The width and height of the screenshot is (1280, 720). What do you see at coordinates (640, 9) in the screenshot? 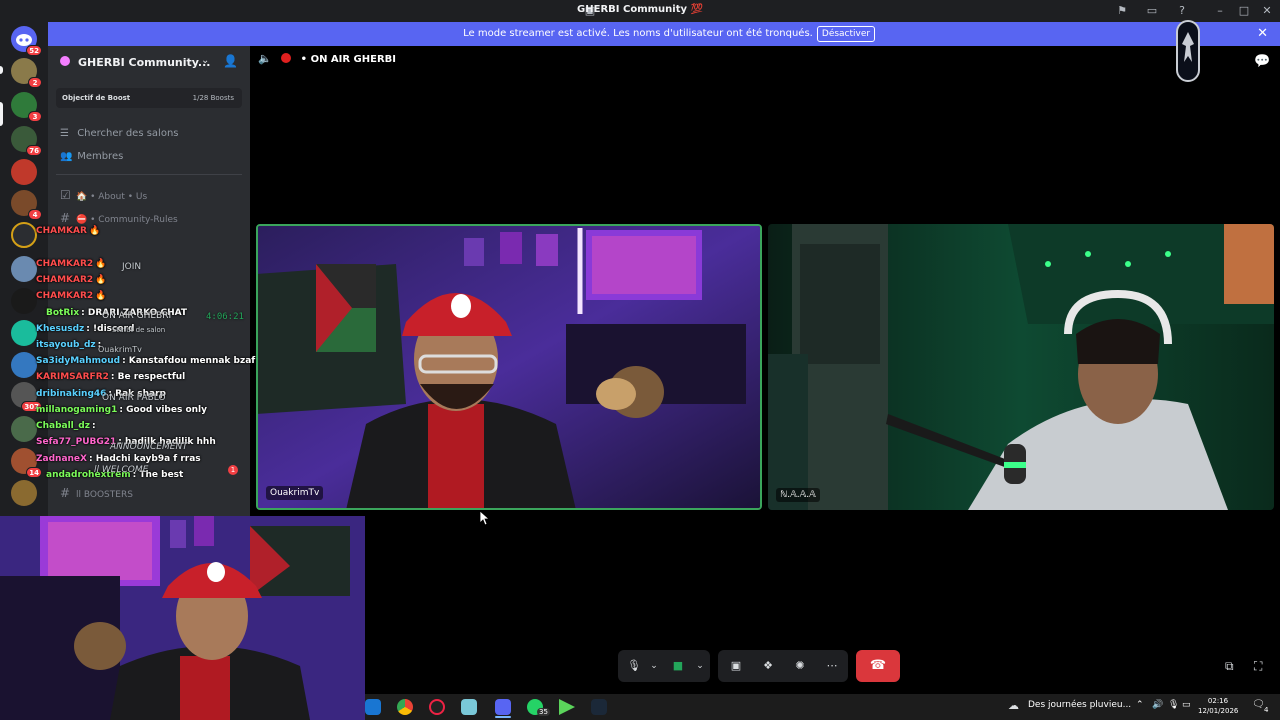
I see `window-title: GHERBI Community 💯` at bounding box center [640, 9].